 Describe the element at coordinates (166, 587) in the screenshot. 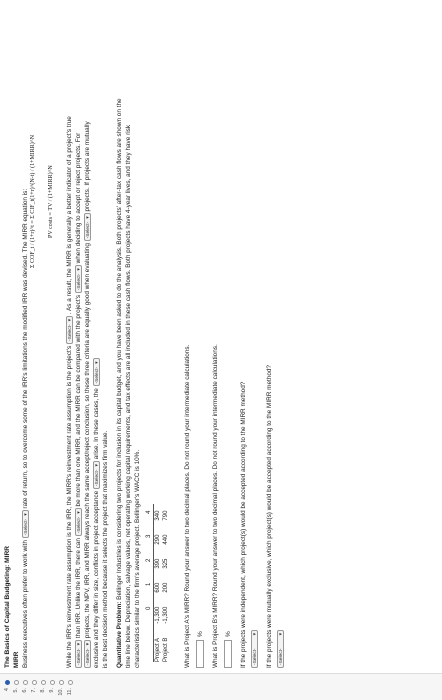

I see `table-cell: 200` at that location.